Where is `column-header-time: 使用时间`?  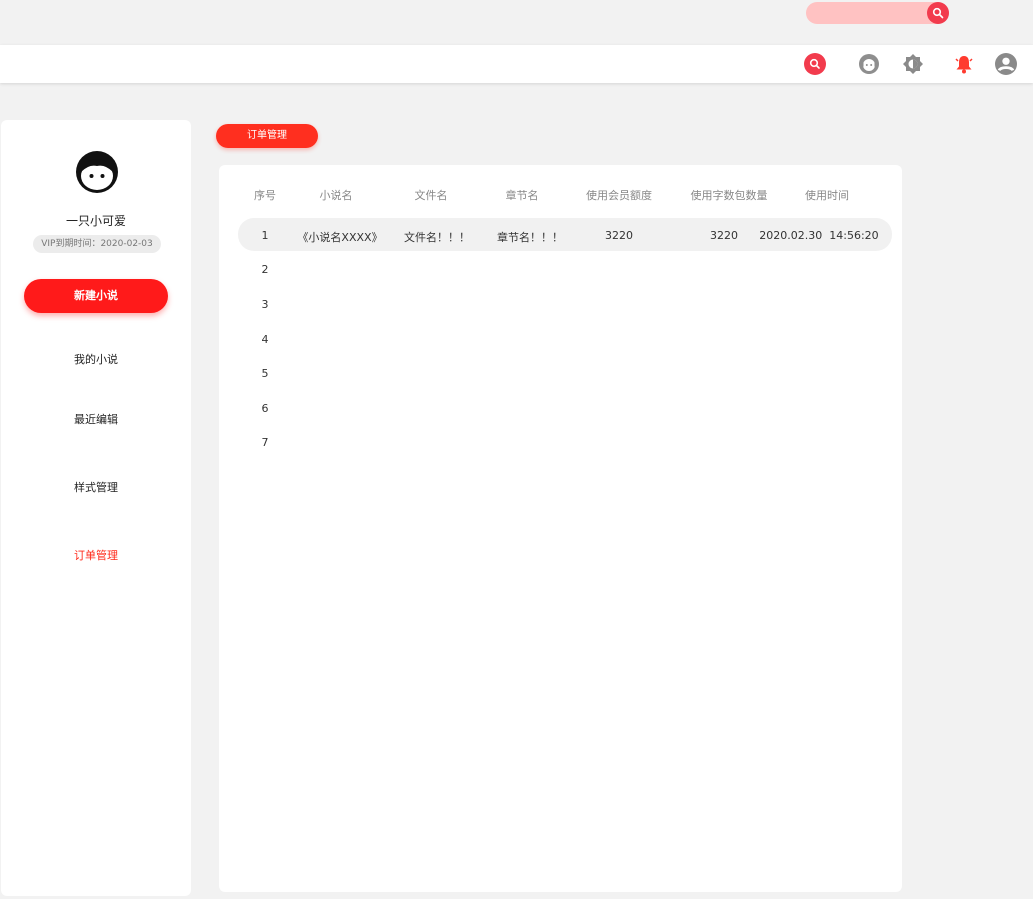
column-header-time: 使用时间 is located at coordinates (827, 195).